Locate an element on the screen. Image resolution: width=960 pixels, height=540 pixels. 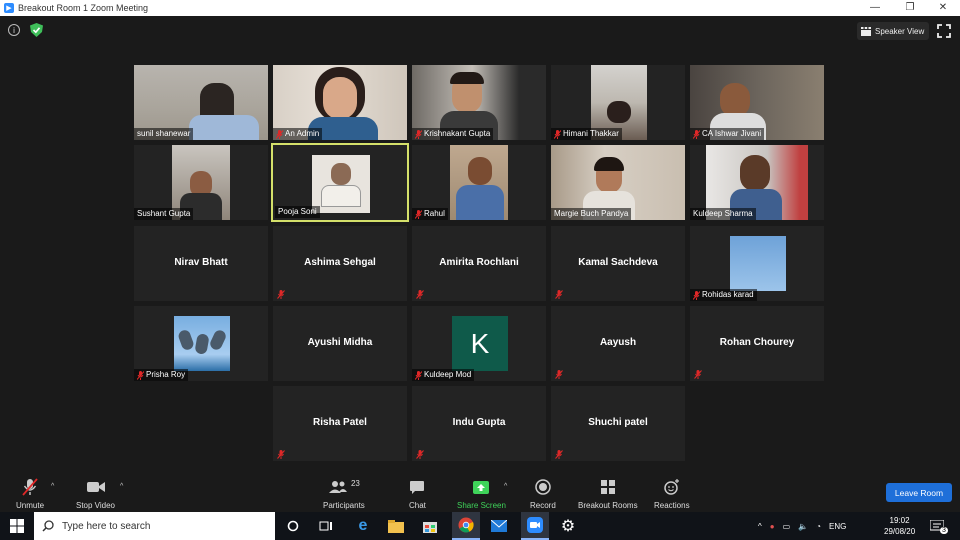
breakout-rooms-button: Breakout Rooms is located at coordinates (608, 493).